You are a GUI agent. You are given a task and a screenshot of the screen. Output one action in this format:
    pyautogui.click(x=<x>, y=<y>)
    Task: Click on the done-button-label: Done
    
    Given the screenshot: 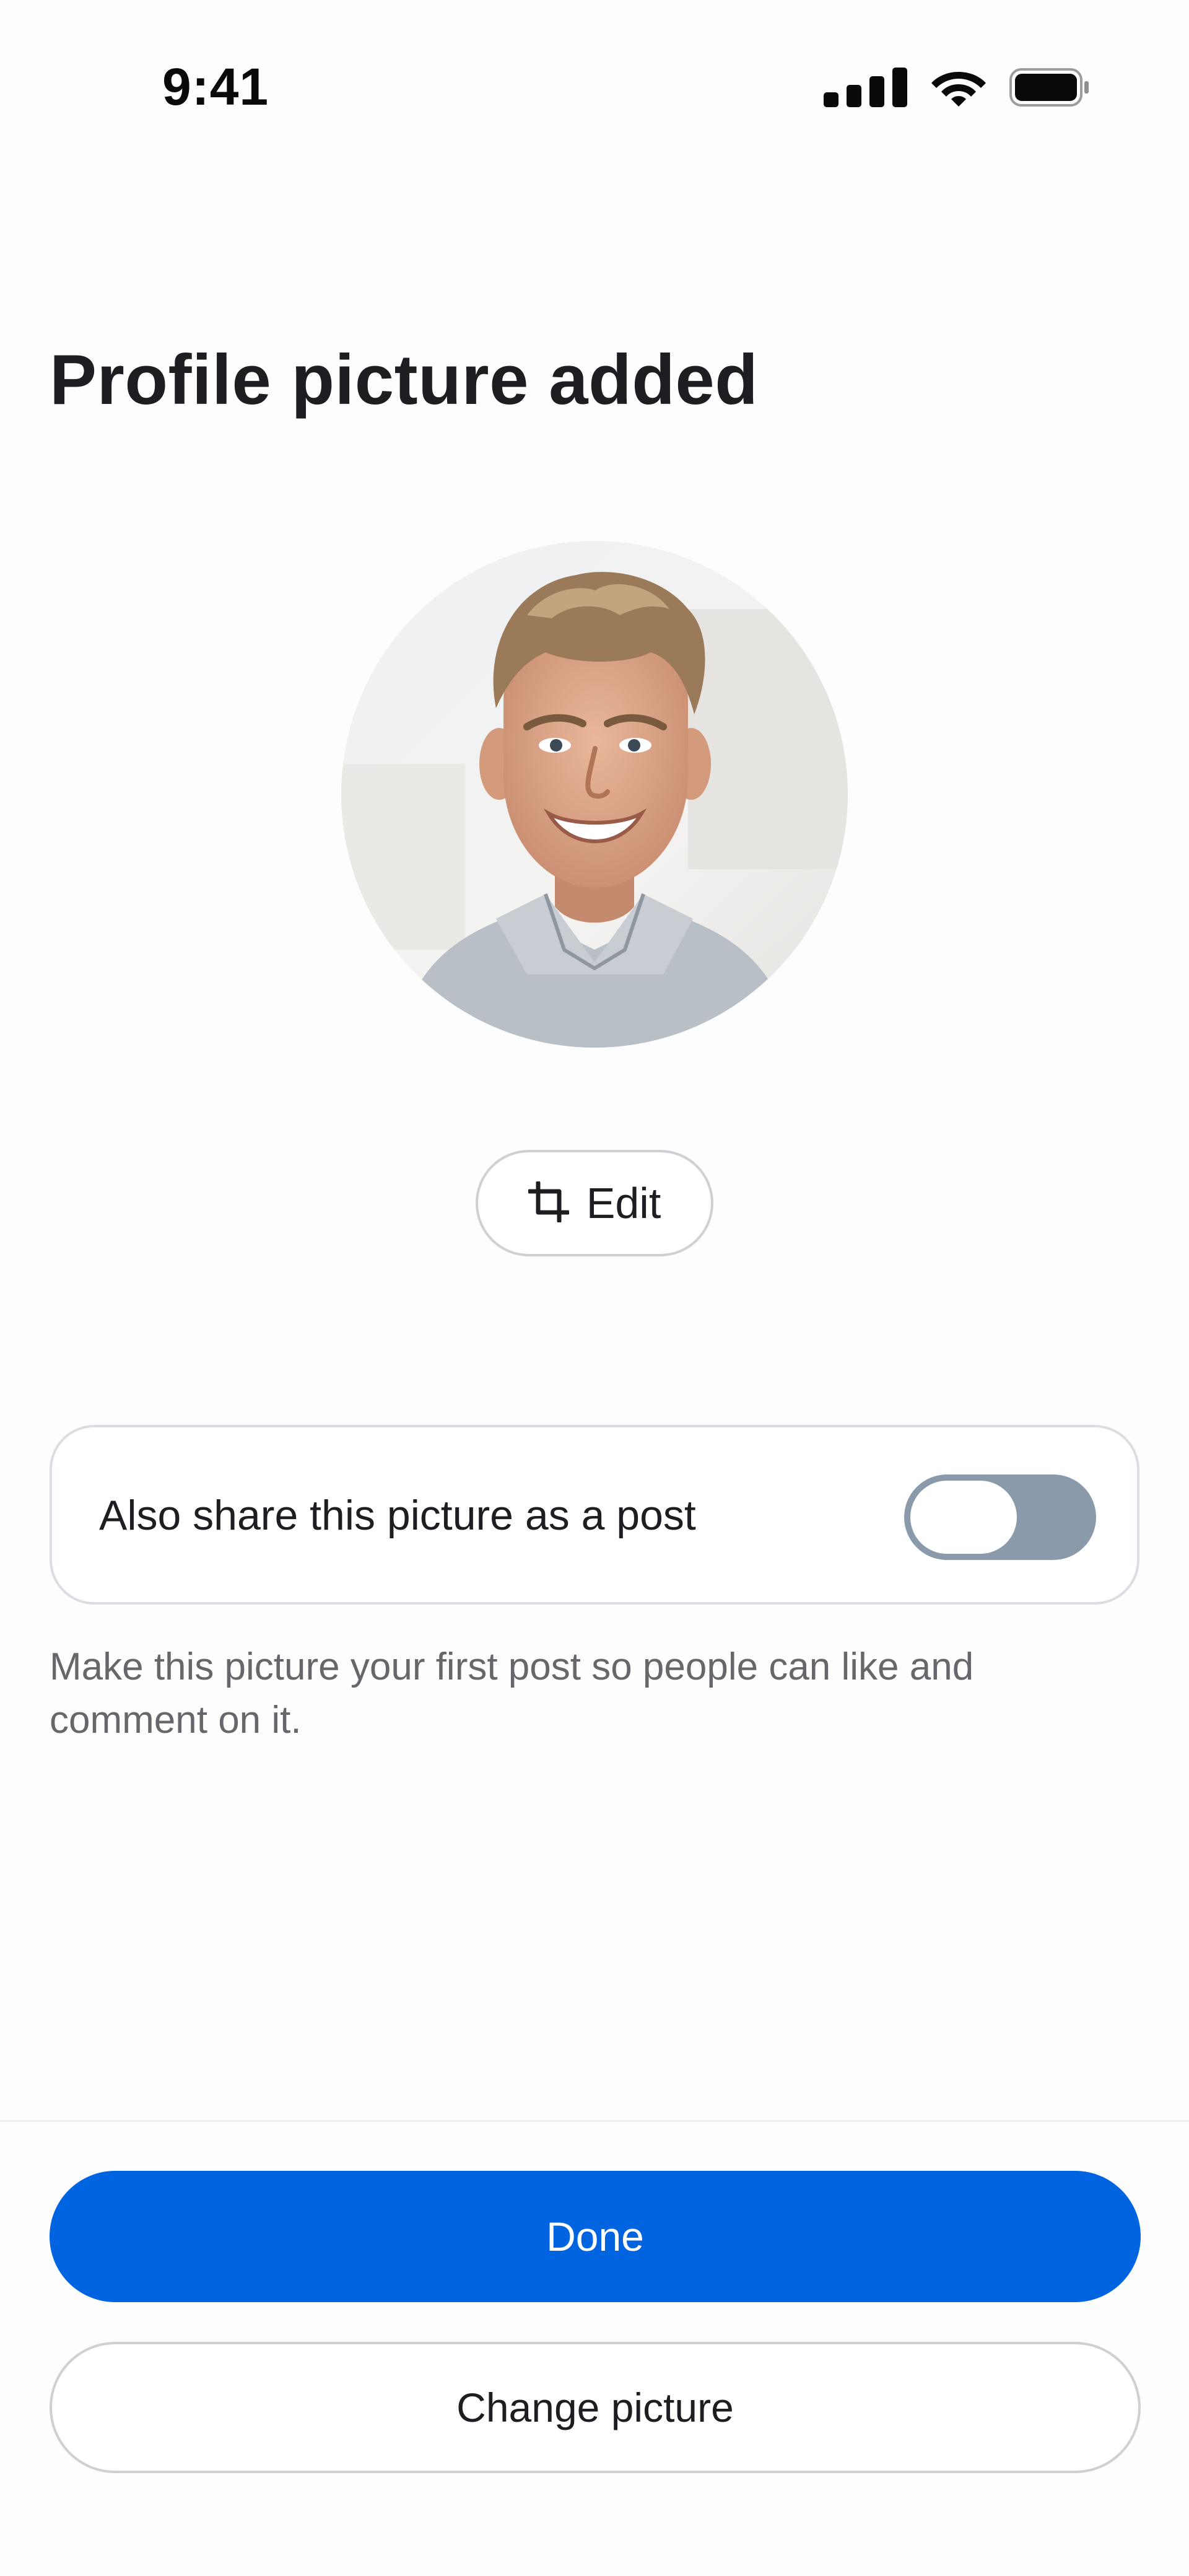 What is the action you would take?
    pyautogui.click(x=595, y=2236)
    